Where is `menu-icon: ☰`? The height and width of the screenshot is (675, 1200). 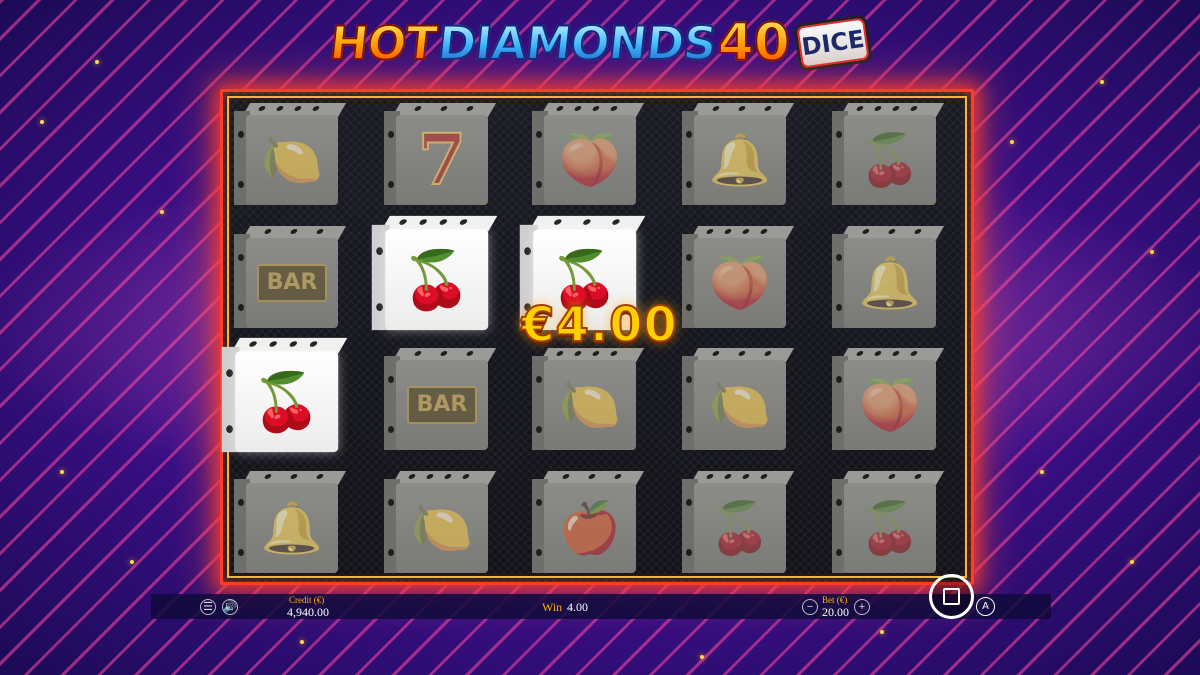 menu-icon: ☰ is located at coordinates (208, 607).